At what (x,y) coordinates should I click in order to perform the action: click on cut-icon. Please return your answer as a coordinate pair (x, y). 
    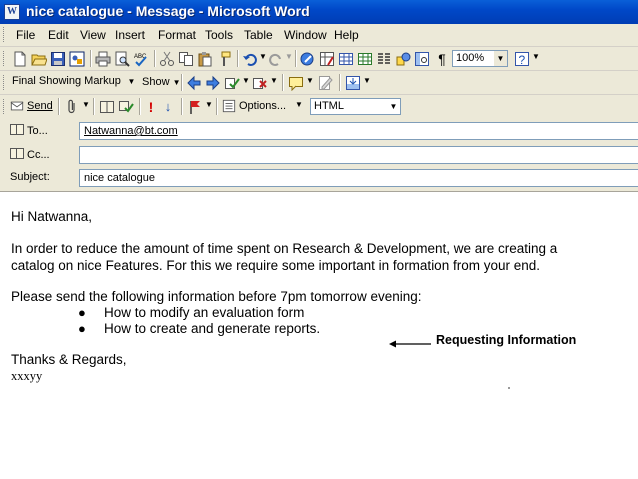
    Looking at the image, I should click on (167, 59).